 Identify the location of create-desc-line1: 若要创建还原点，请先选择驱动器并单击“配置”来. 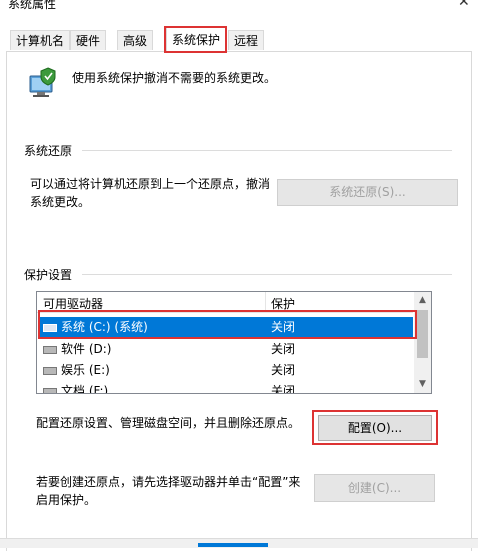
(168, 482).